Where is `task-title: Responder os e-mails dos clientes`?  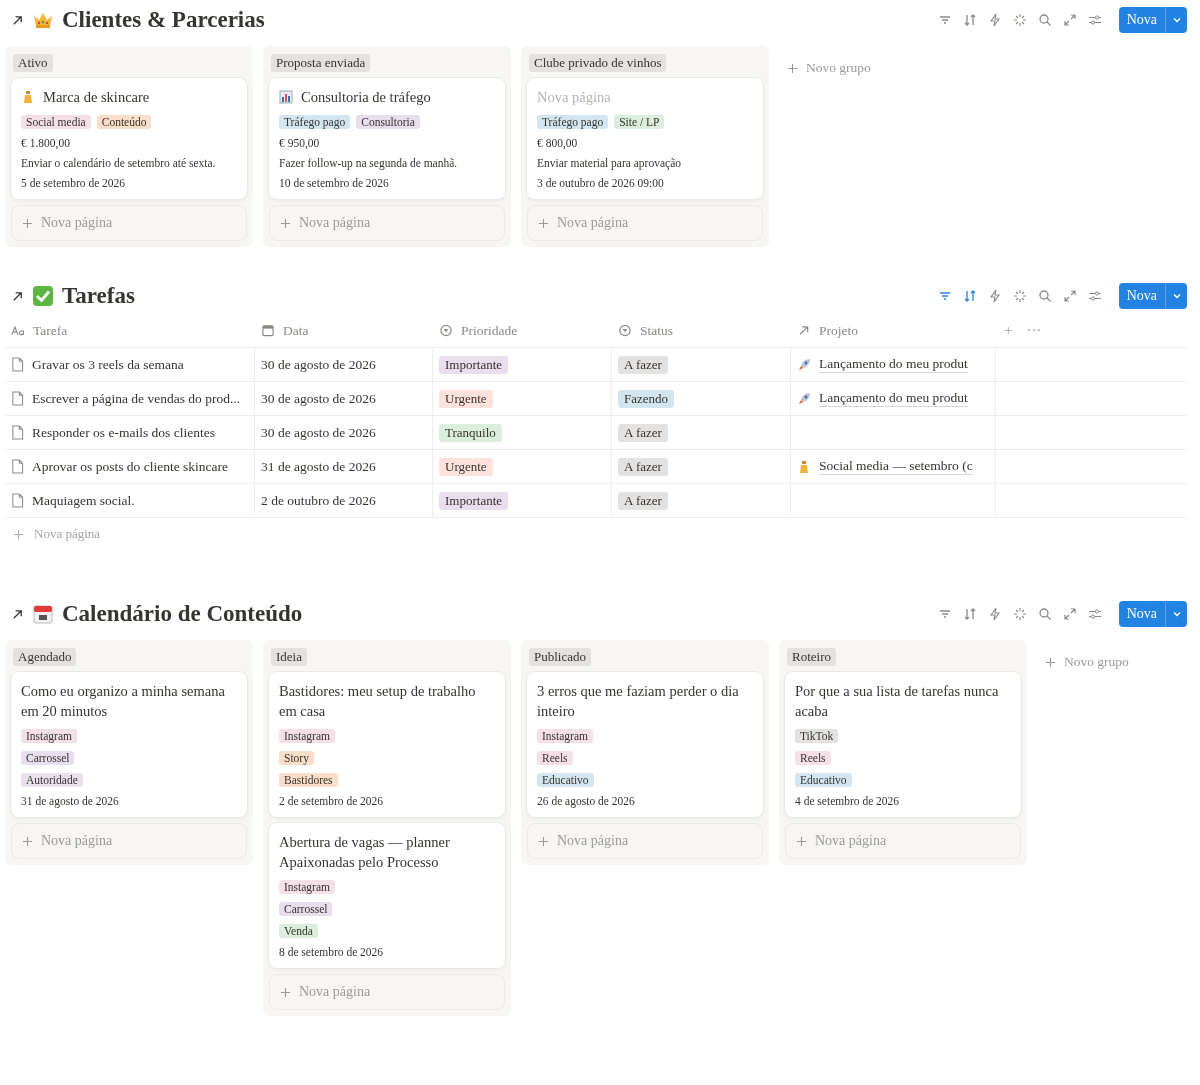 task-title: Responder os e-mails dos clientes is located at coordinates (123, 432).